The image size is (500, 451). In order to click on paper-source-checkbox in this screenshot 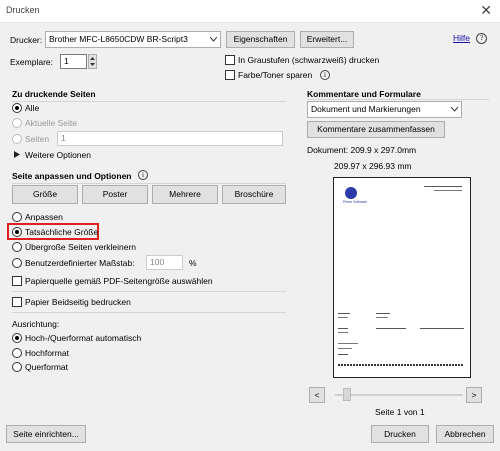, I will do `click(17, 281)`.